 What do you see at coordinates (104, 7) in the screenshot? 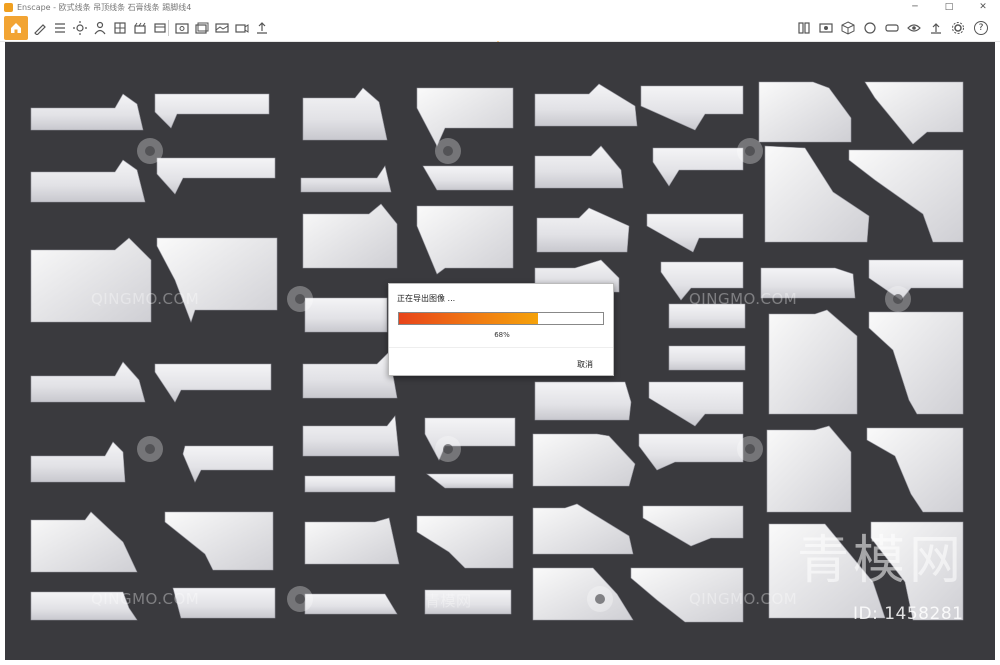
I see `window-title: Enscape - 欧式线条 吊顶线条 石膏线条 踢脚线4` at bounding box center [104, 7].